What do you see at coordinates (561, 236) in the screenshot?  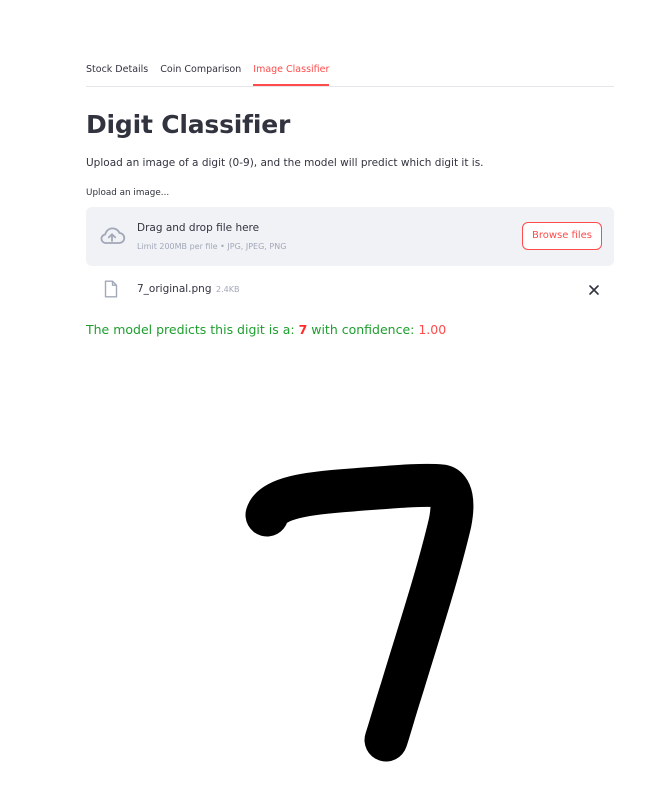 I see `browse-files-button: Browse files` at bounding box center [561, 236].